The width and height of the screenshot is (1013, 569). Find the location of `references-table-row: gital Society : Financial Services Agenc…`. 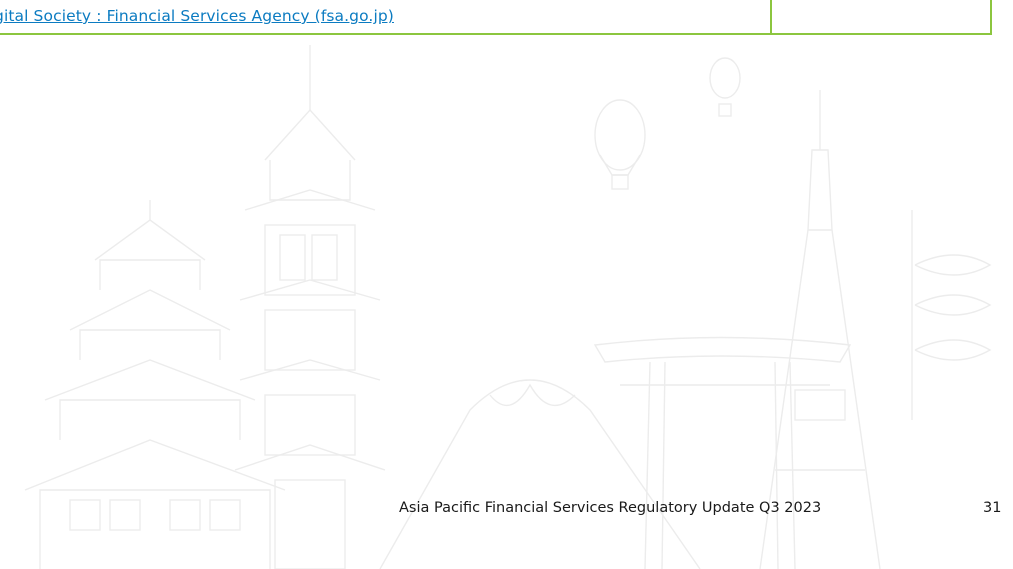

references-table-row: gital Society : Financial Services Agenc… is located at coordinates (496, 17).